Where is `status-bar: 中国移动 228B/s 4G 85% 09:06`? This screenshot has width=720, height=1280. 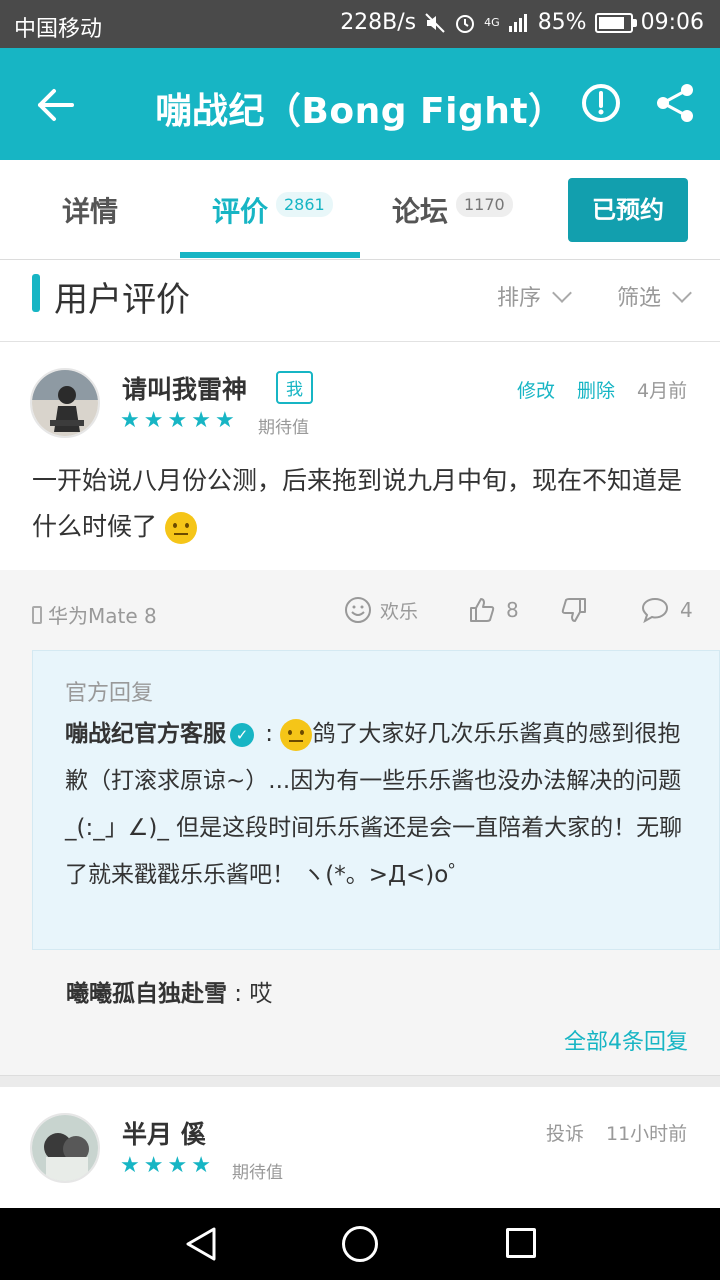
status-bar: 中国移动 228B/s 4G 85% 09:06 is located at coordinates (360, 24).